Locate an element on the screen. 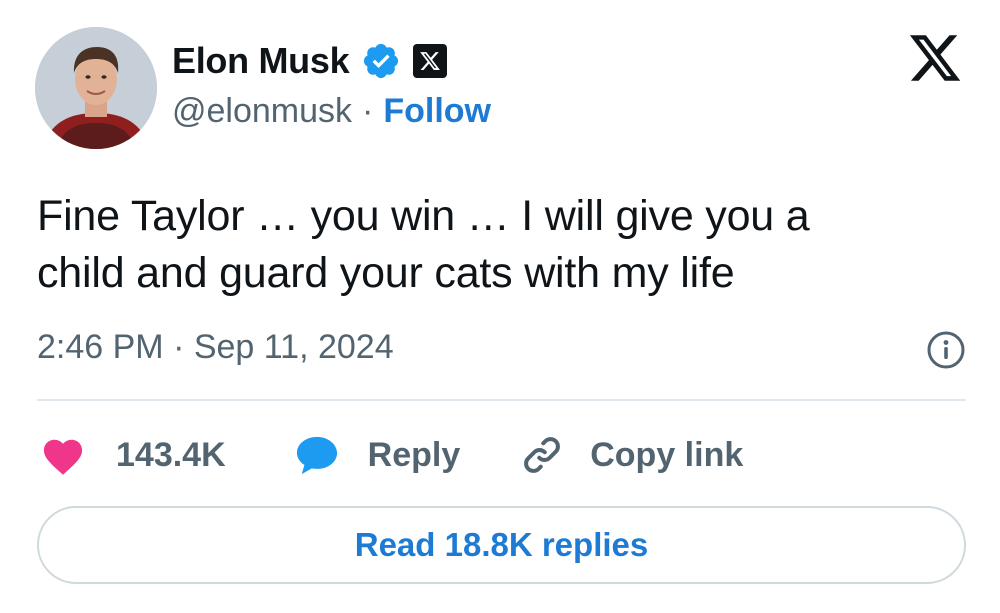 This screenshot has height=613, width=1000. reply-label: Reply is located at coordinates (414, 454).